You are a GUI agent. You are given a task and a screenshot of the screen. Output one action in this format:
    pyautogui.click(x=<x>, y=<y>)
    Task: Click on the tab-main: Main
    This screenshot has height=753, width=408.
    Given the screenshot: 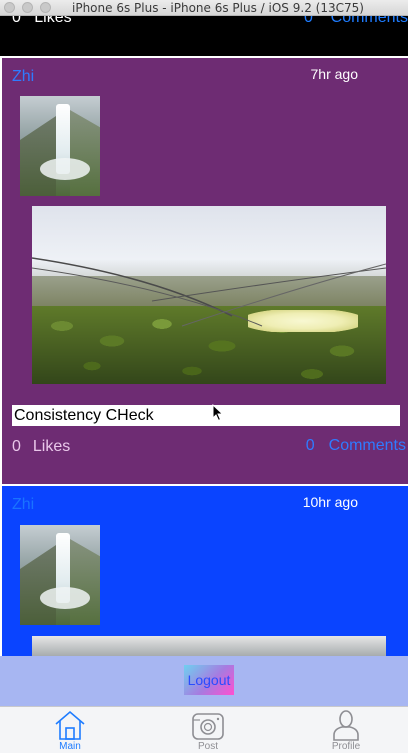 What is the action you would take?
    pyautogui.click(x=70, y=731)
    